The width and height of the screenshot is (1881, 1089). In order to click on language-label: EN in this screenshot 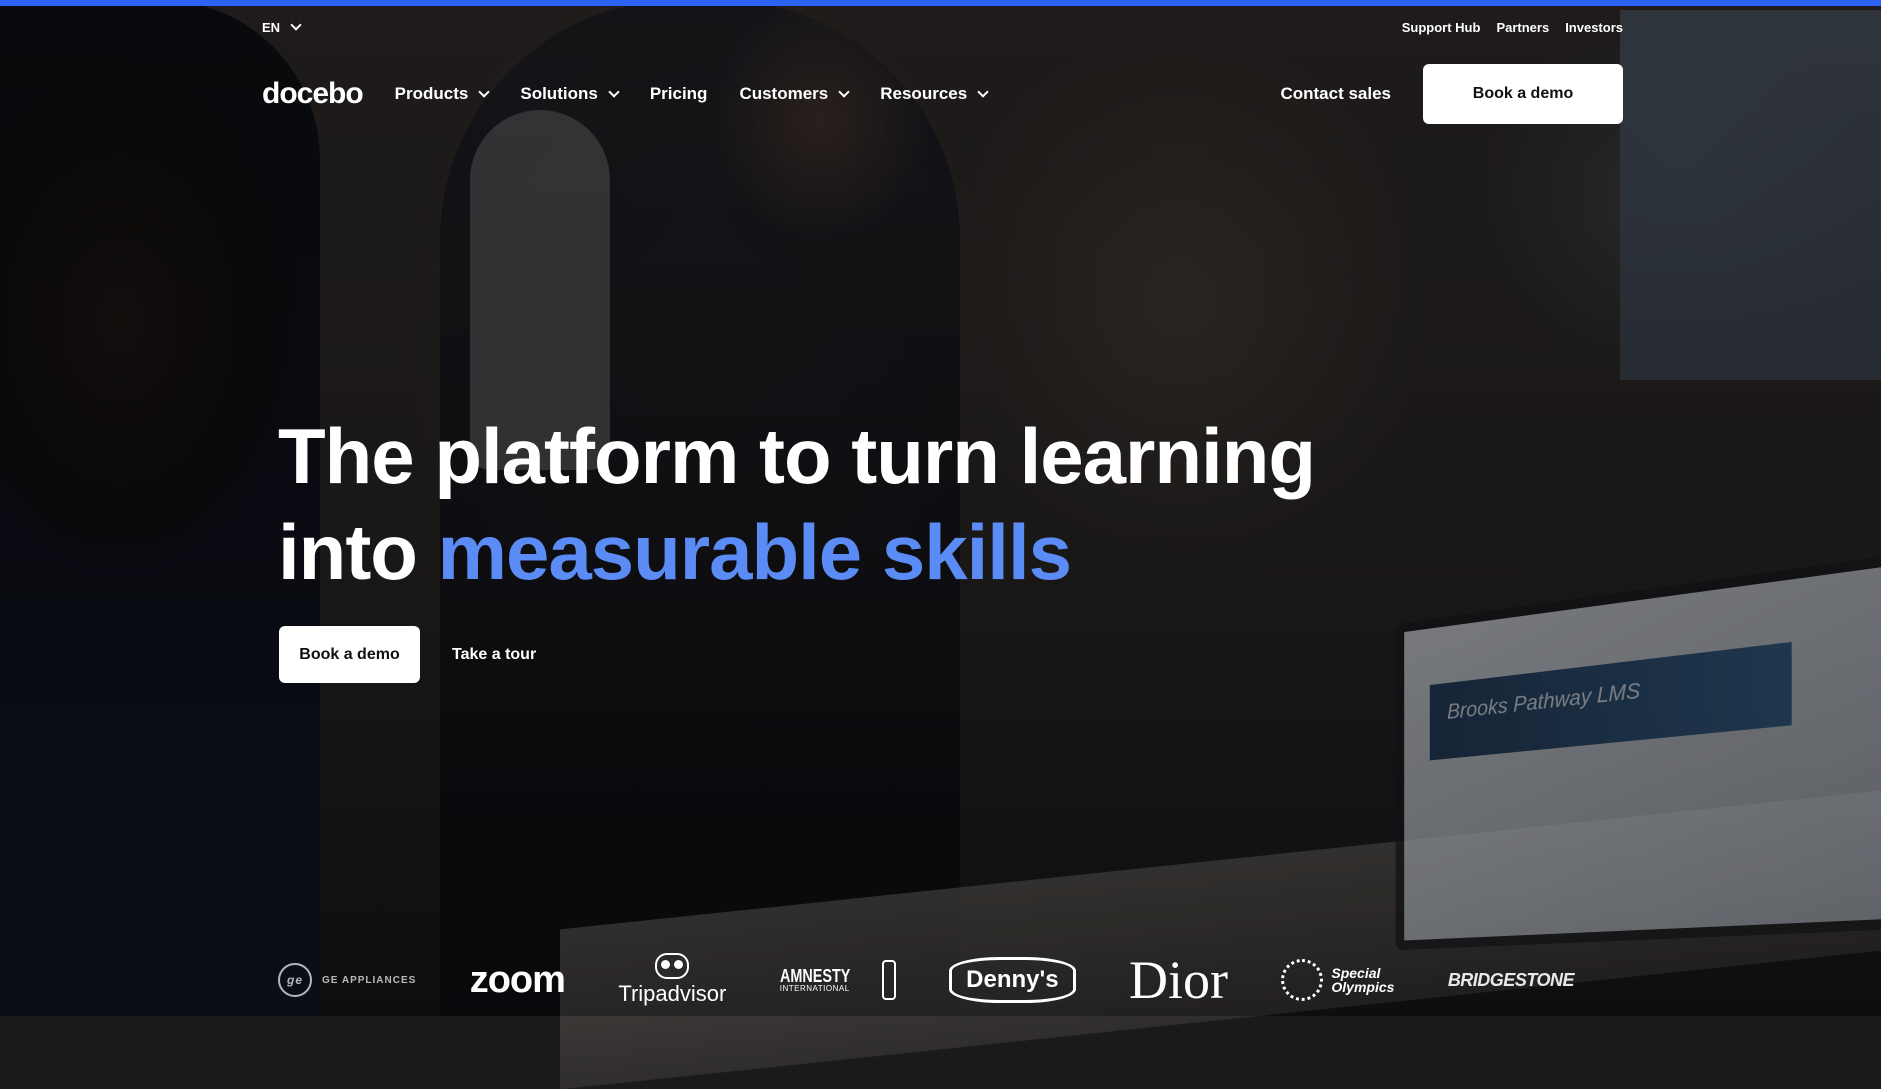, I will do `click(271, 27)`.